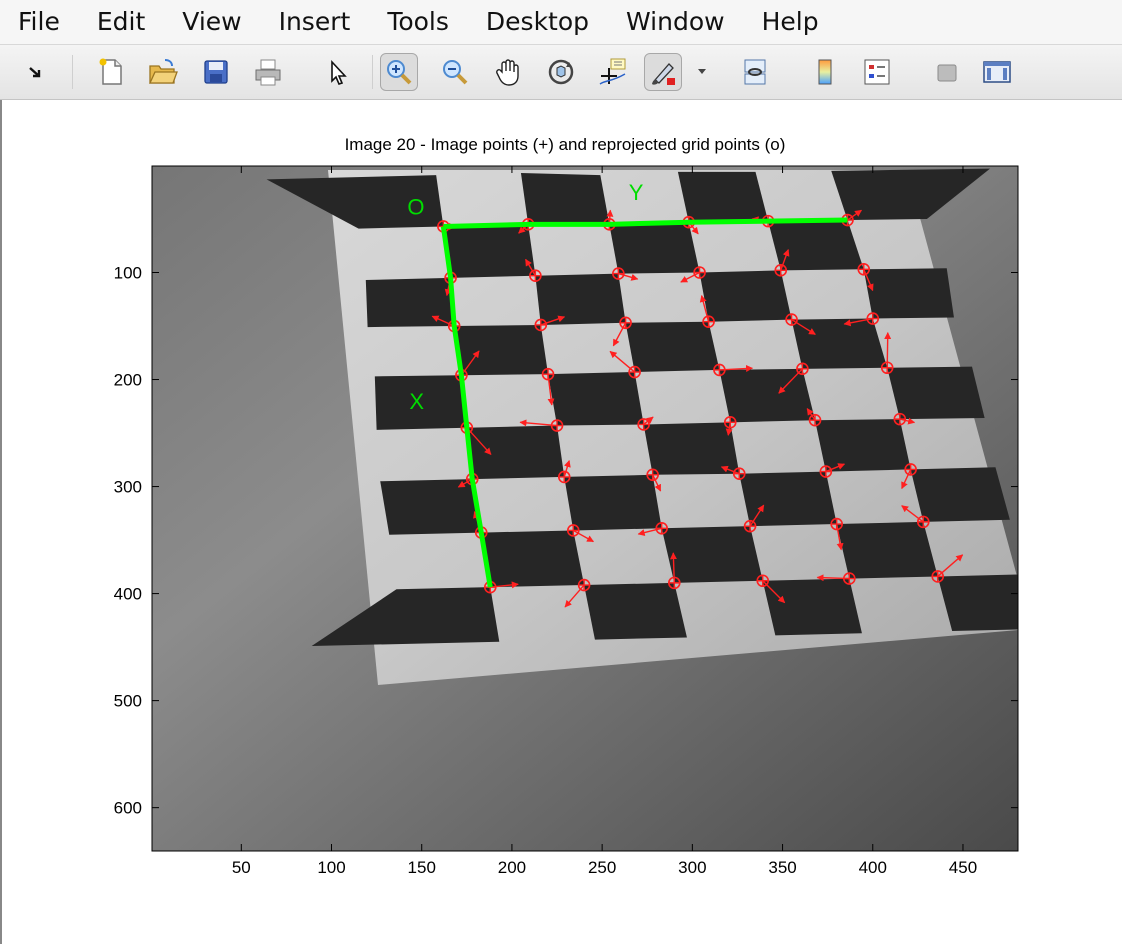  I want to click on show-plot-tools-icon, so click(997, 72).